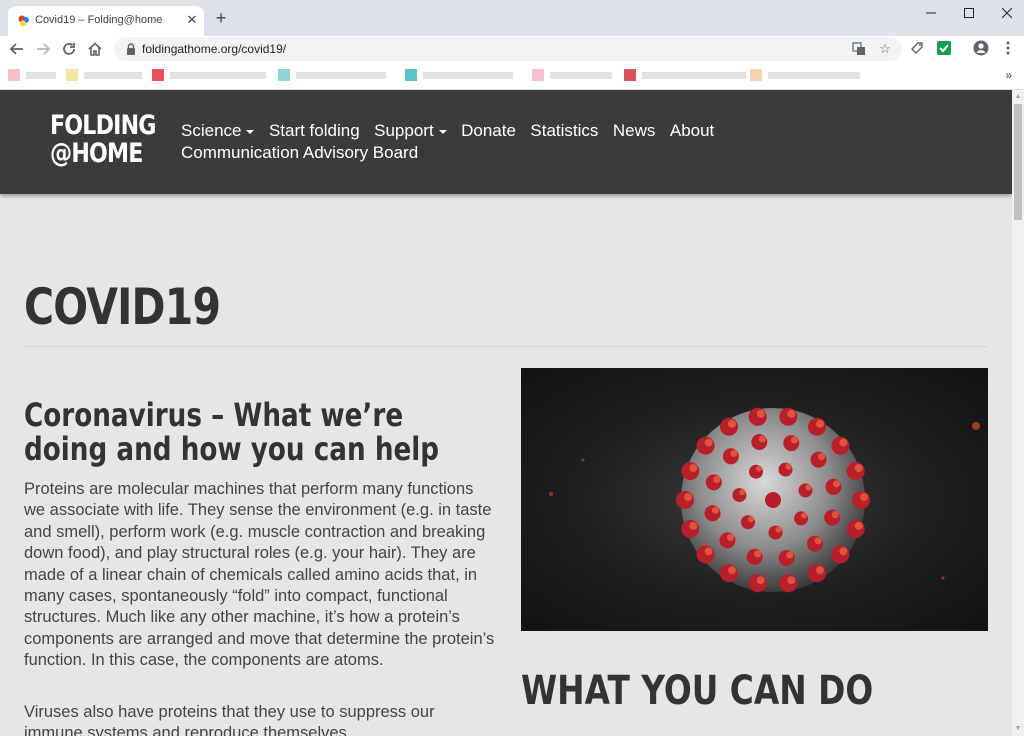 Image resolution: width=1024 pixels, height=736 pixels. I want to click on nav-support: Support, so click(410, 131).